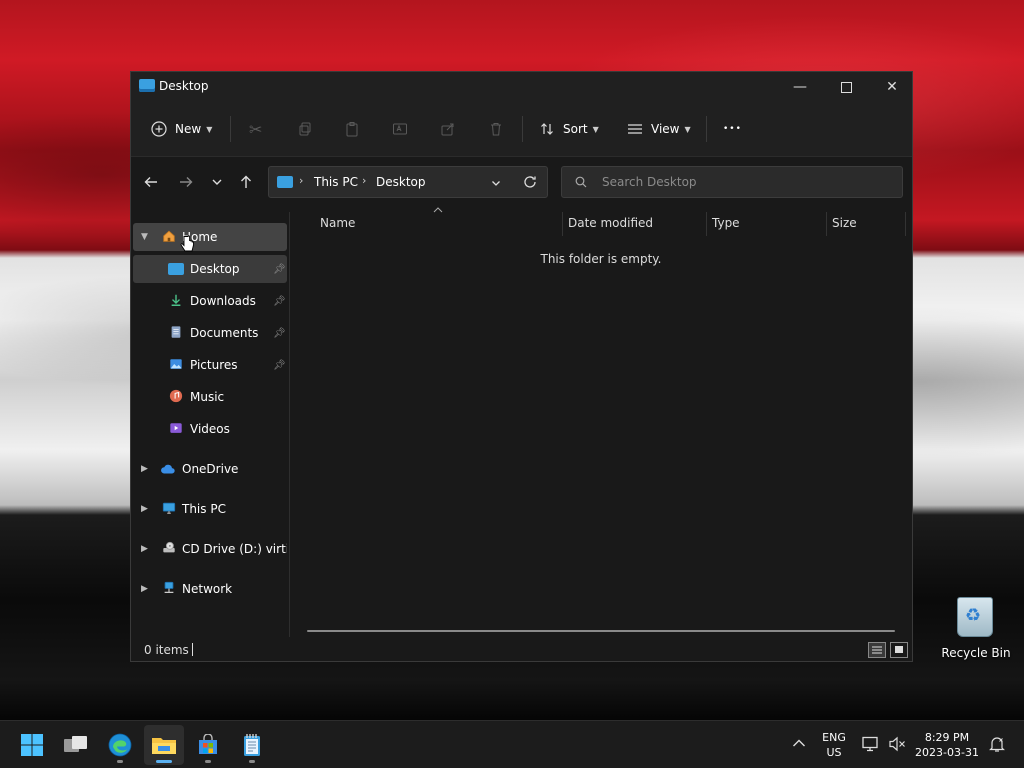 Image resolution: width=1024 pixels, height=768 pixels. What do you see at coordinates (892, 87) in the screenshot?
I see `close-button: ✕` at bounding box center [892, 87].